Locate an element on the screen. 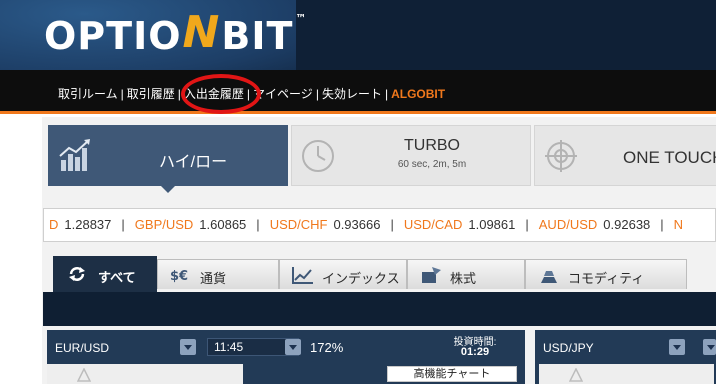  logo-text-b: BIT is located at coordinates (257, 36).